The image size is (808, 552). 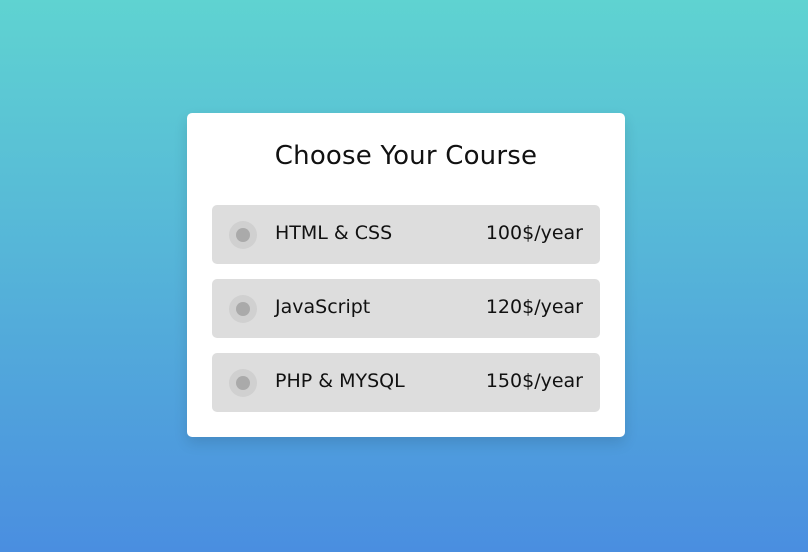 I want to click on card-title: Choose Your Course, so click(x=406, y=156).